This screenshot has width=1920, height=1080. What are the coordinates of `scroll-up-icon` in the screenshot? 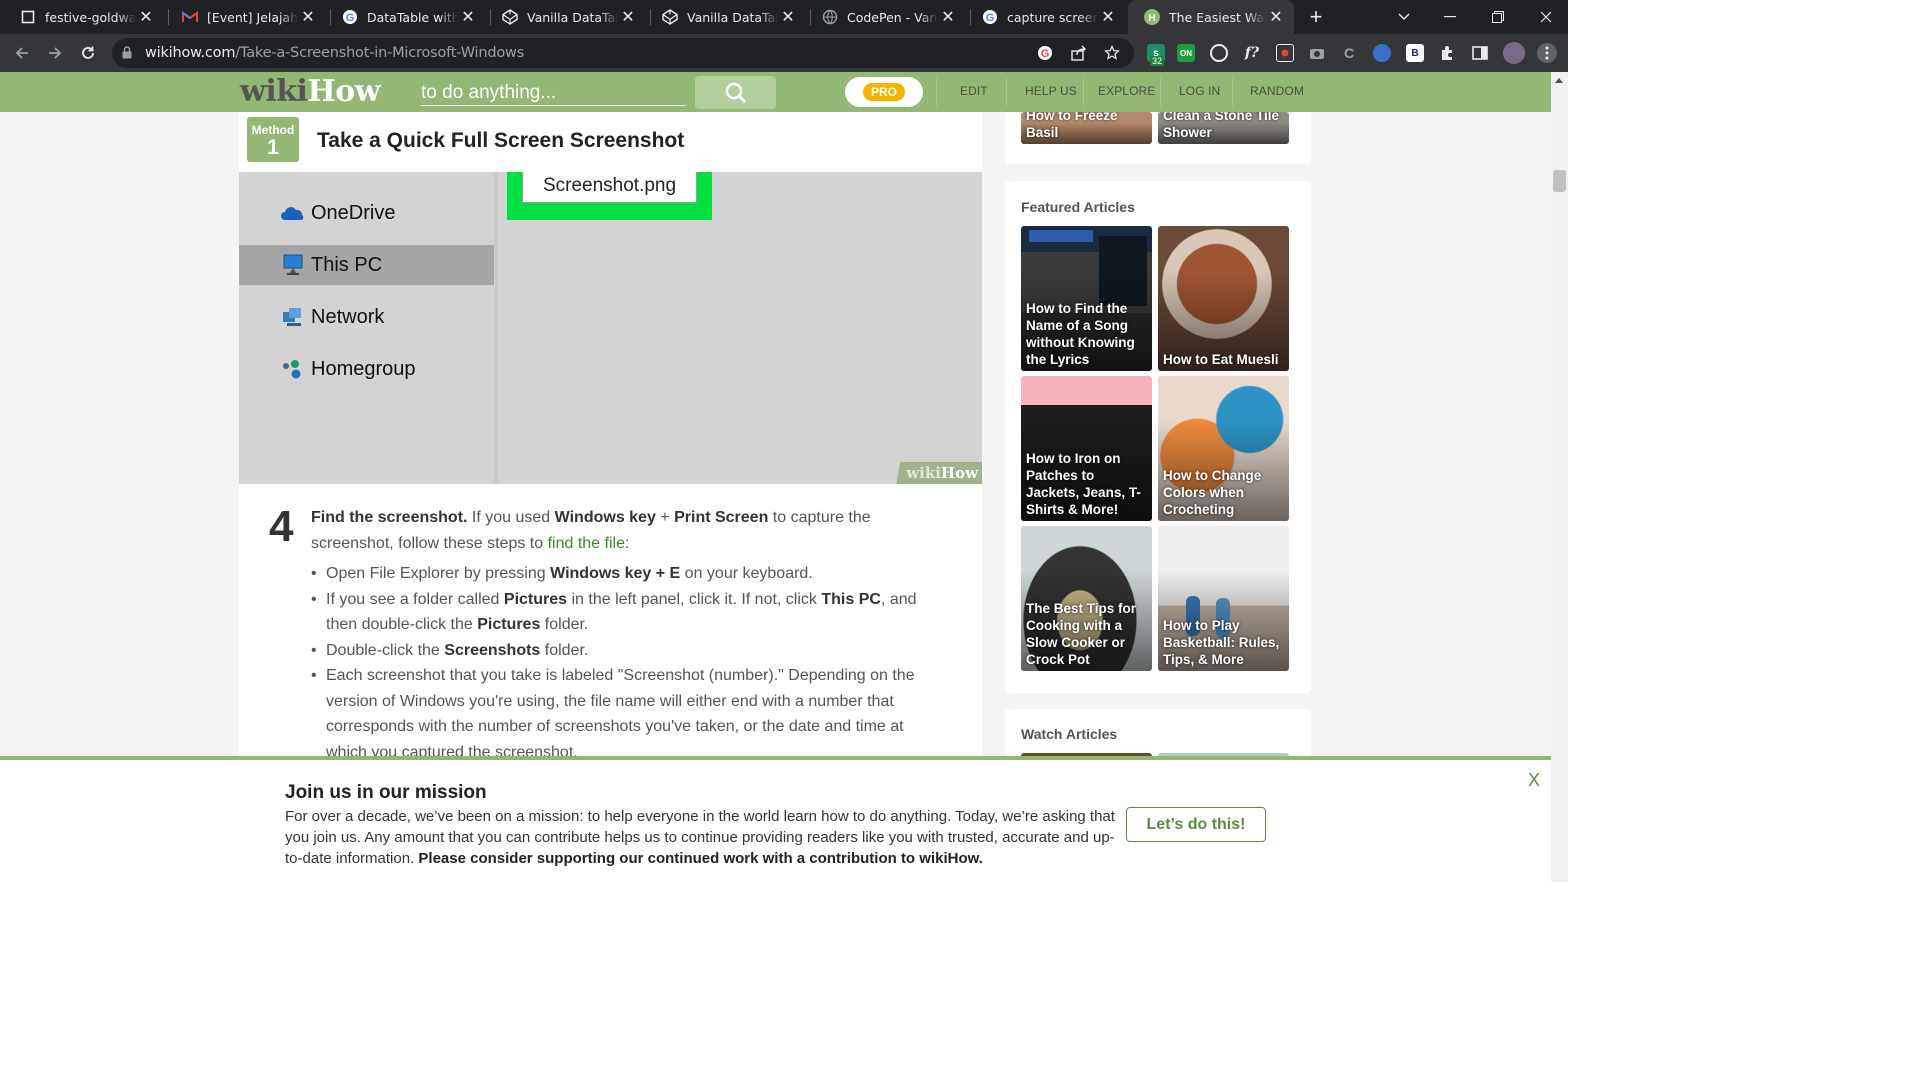 It's located at (1559, 80).